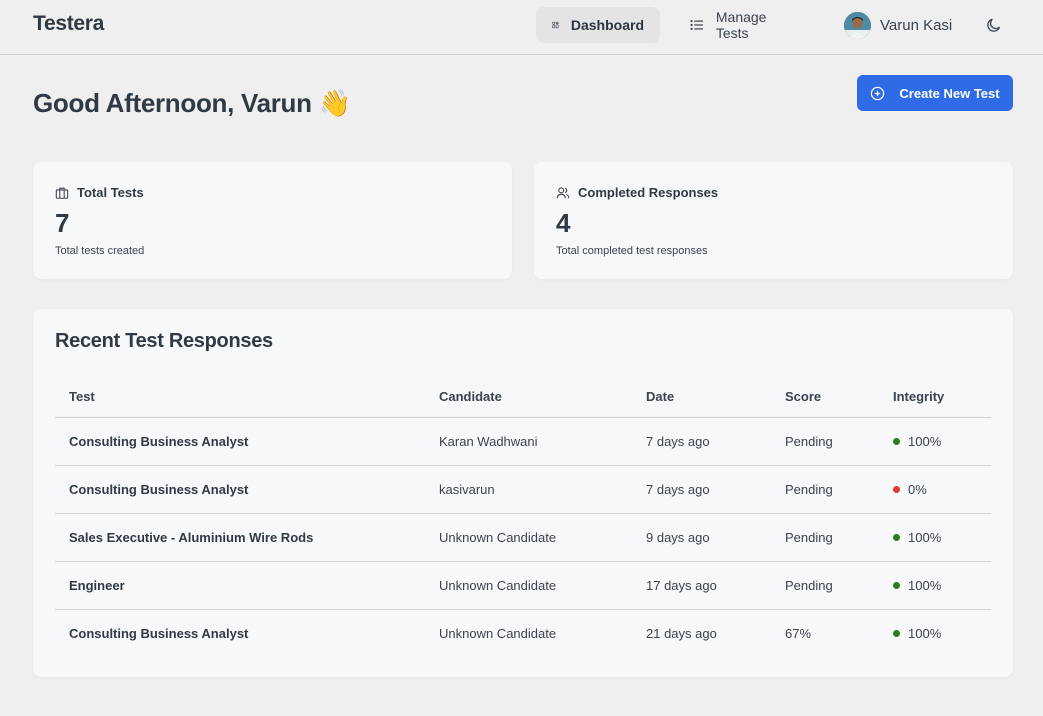 The image size is (1043, 716). I want to click on total-tests-header: Total Tests, so click(99, 192).